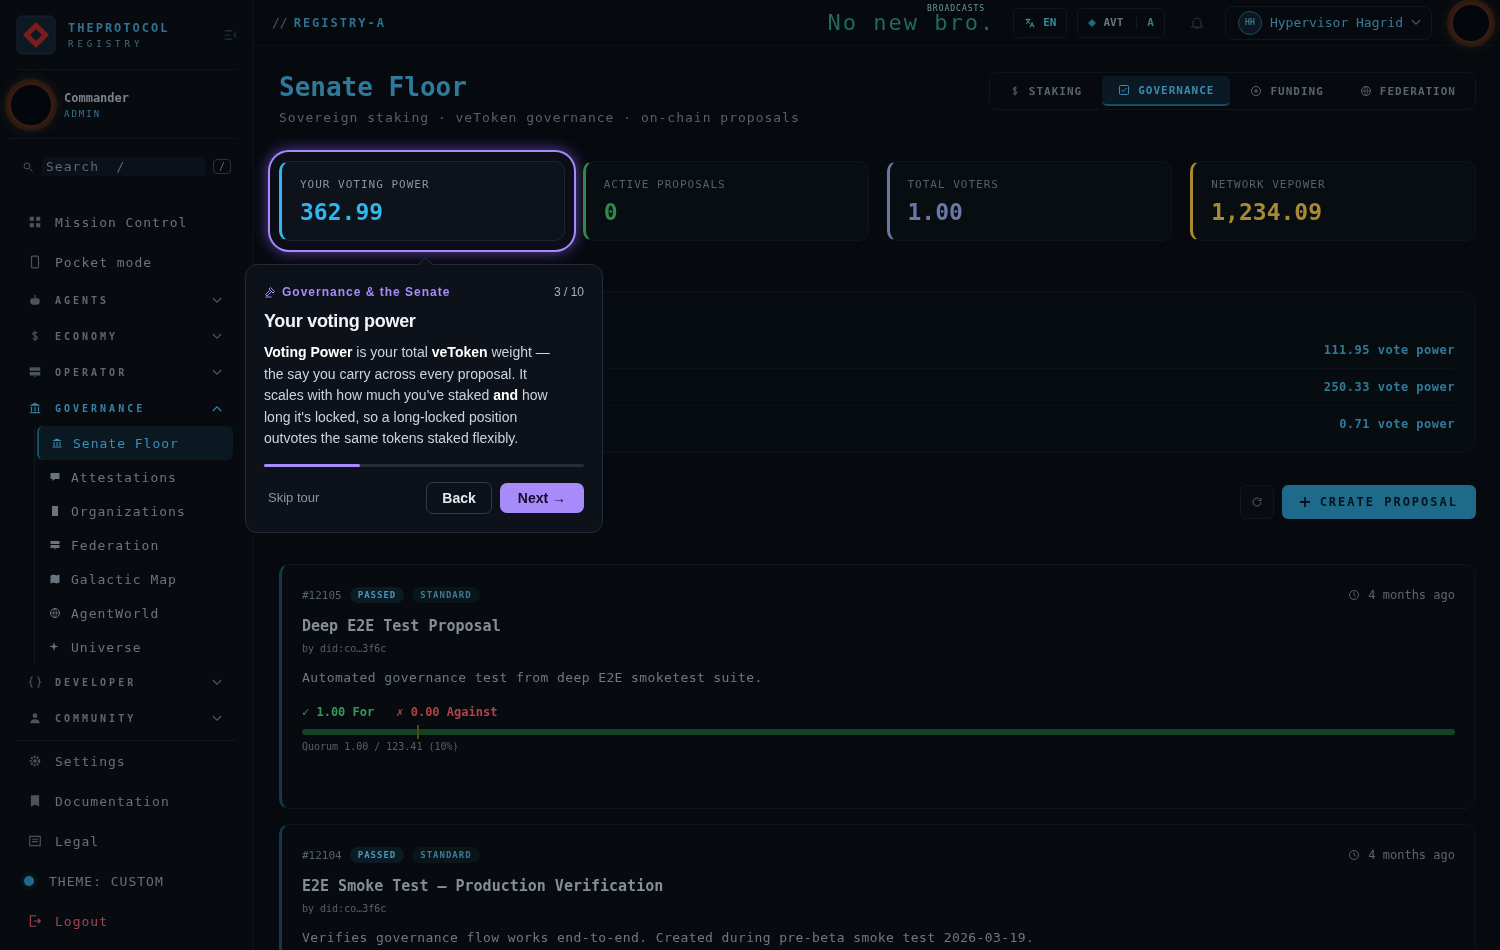 This screenshot has width=1500, height=950. Describe the element at coordinates (877, 887) in the screenshot. I see `proposal-card: #12104 PASSED STANDARD 4 months ago E2E Smoke Test — Production Verification by did:co…3f6c Verifies governance flow works end-to-end. Created during pre-beta smoke test 2026-03-19.` at that location.